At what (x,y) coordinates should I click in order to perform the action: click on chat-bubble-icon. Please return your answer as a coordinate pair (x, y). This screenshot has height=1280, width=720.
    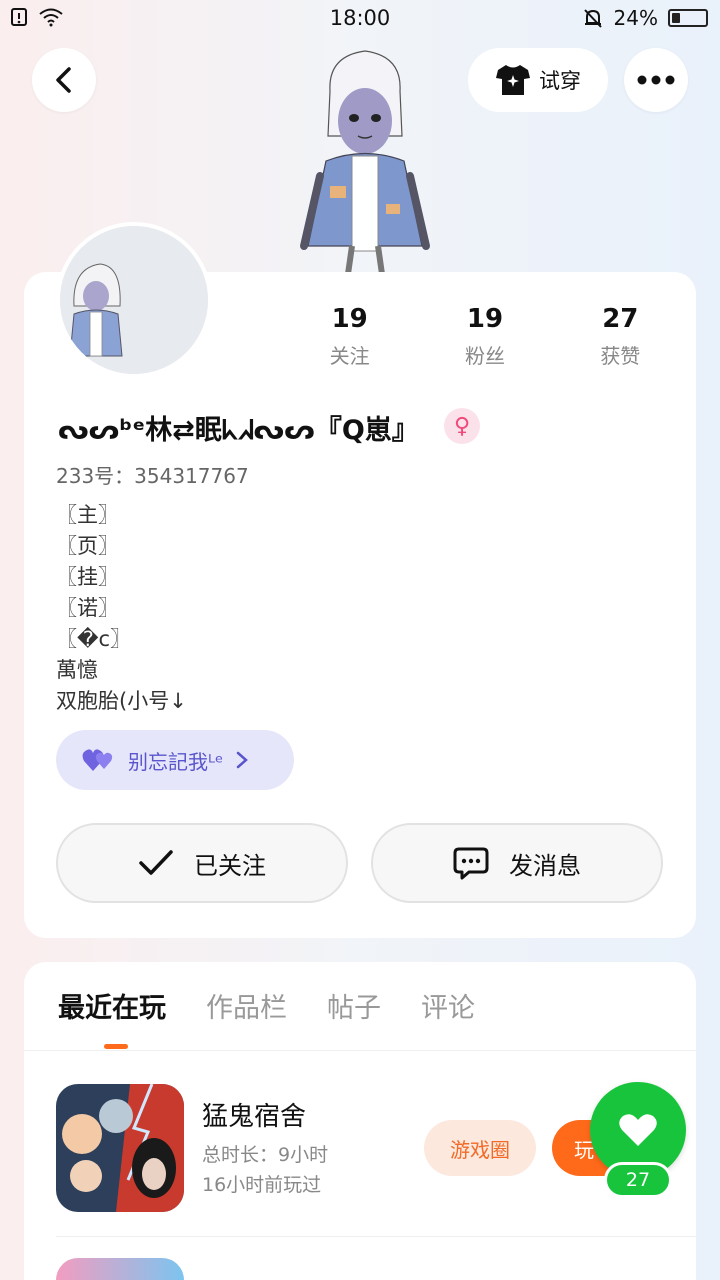
    Looking at the image, I should click on (471, 863).